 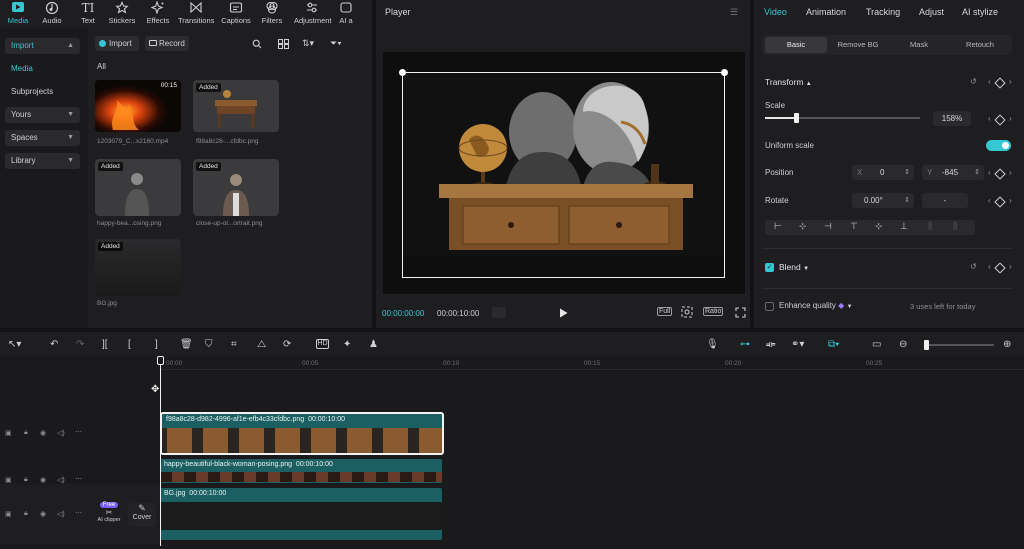 I want to click on align-center-h-icon: ⊹, so click(x=803, y=226).